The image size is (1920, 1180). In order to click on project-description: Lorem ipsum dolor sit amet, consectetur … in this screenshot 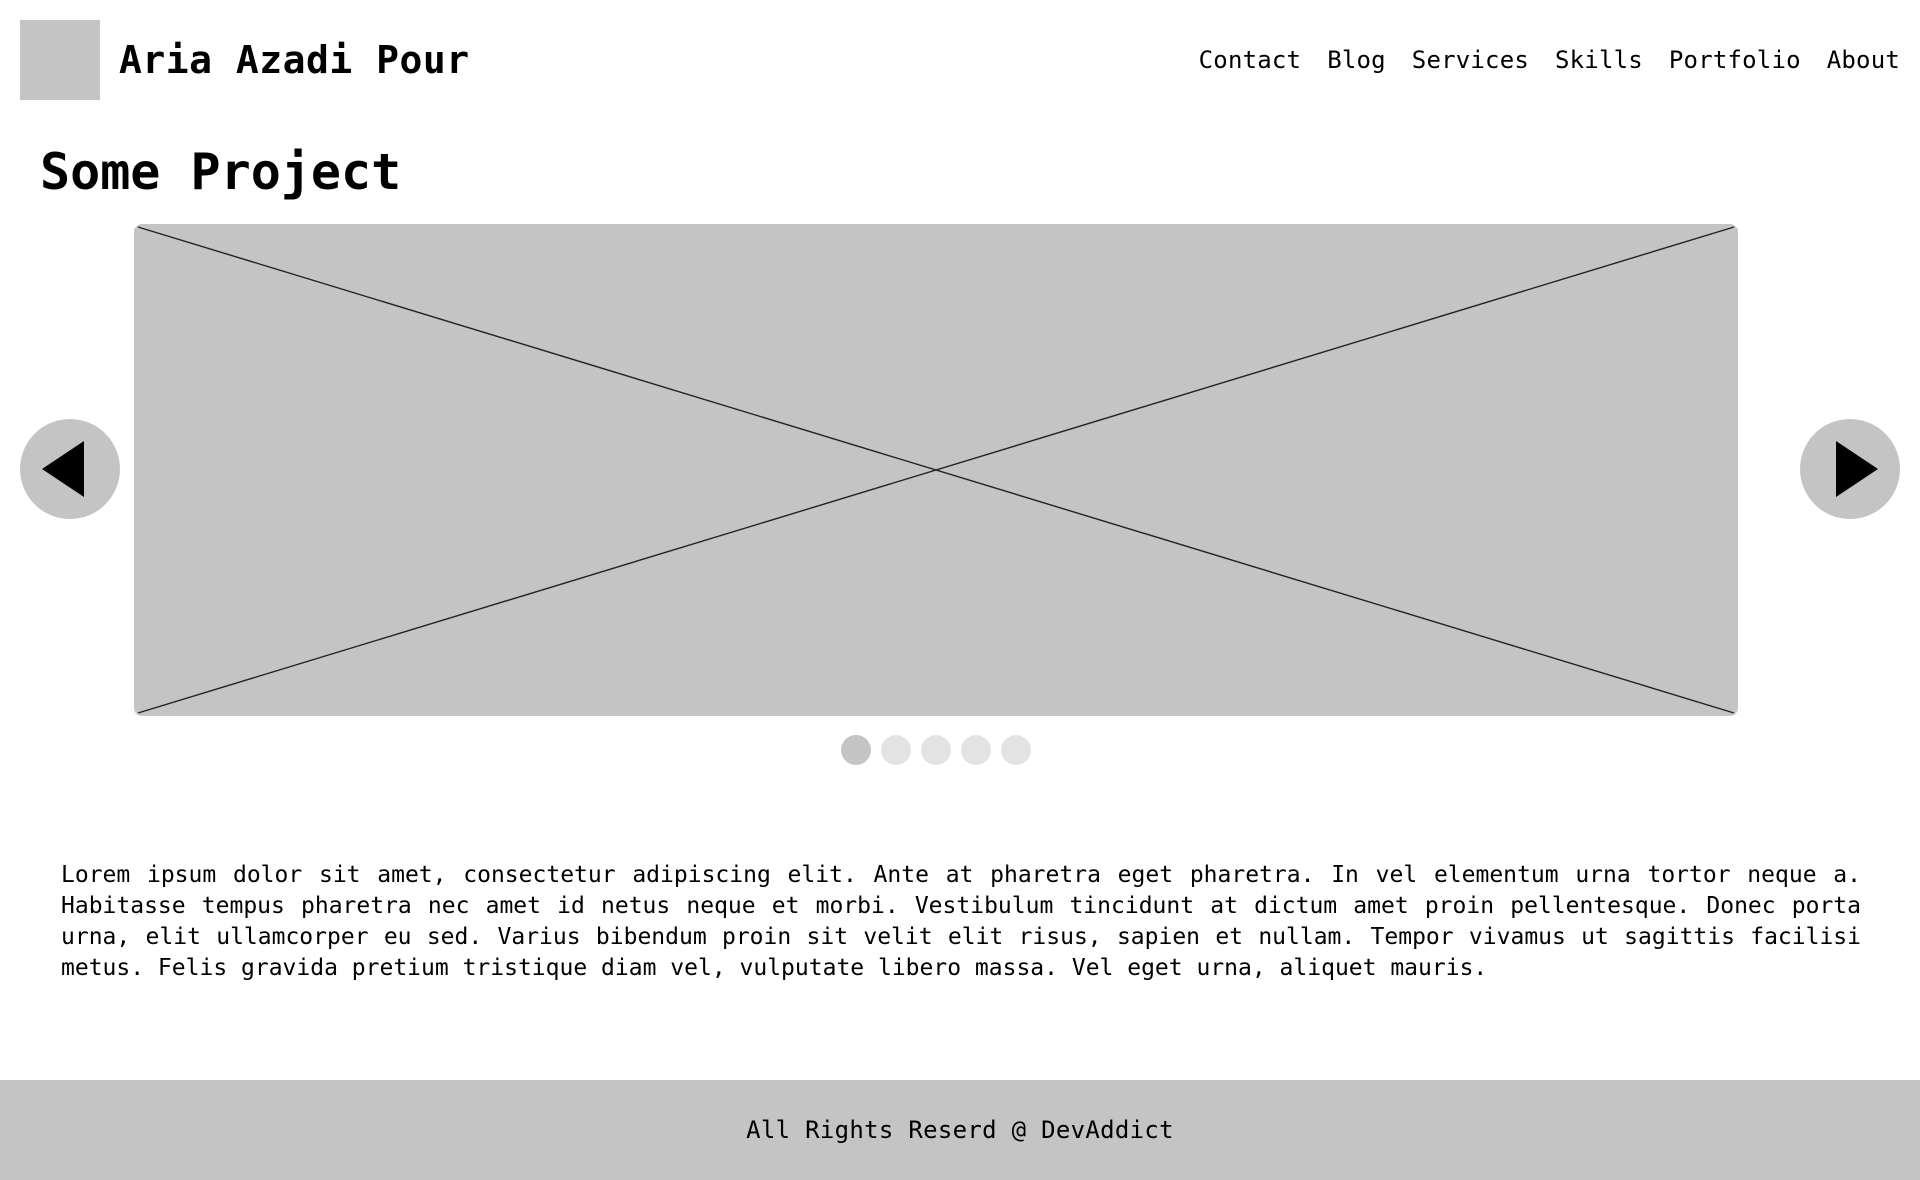, I will do `click(961, 921)`.